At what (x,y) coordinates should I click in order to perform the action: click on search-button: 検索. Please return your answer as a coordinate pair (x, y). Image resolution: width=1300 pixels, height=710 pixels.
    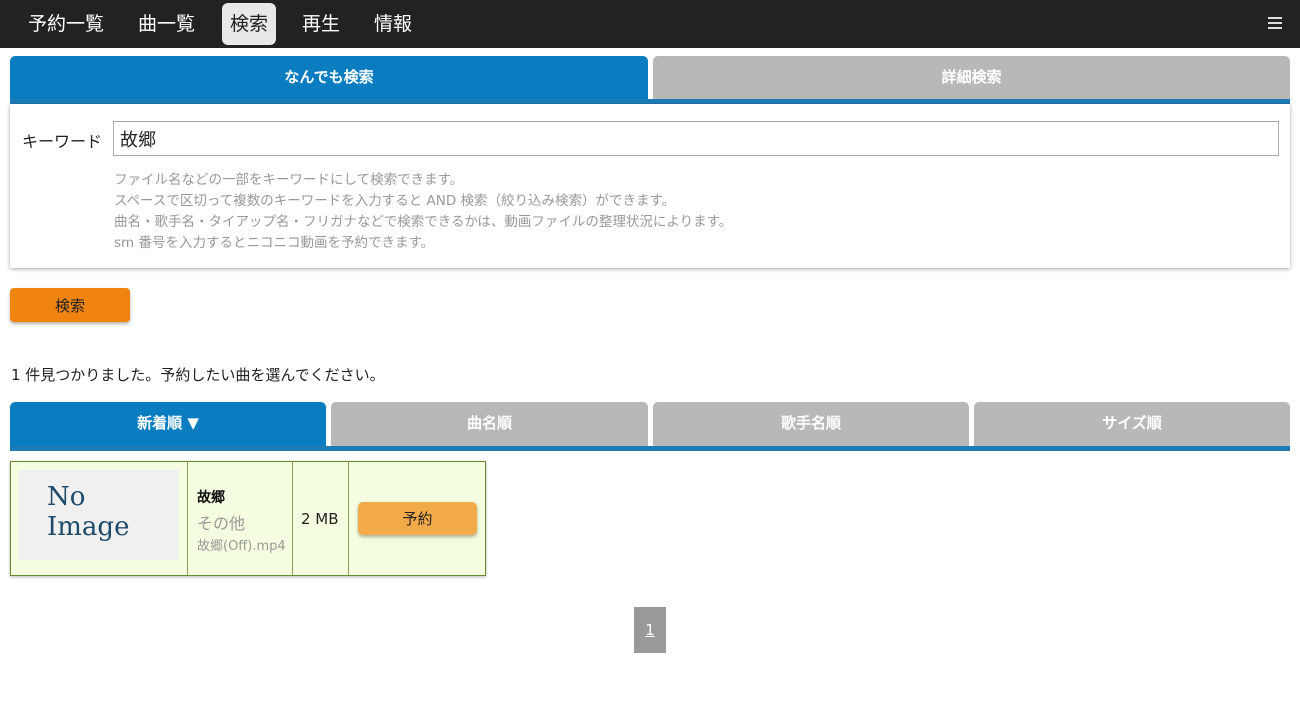
    Looking at the image, I should click on (70, 305).